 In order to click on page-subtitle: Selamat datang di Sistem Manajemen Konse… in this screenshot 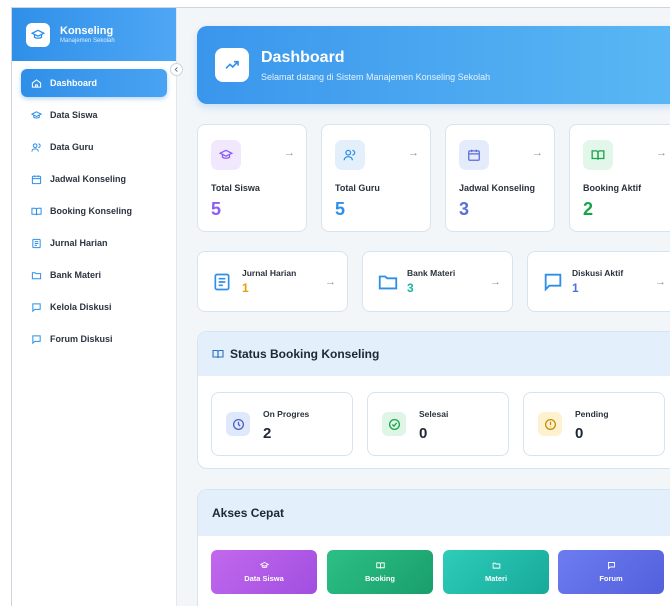, I will do `click(376, 76)`.